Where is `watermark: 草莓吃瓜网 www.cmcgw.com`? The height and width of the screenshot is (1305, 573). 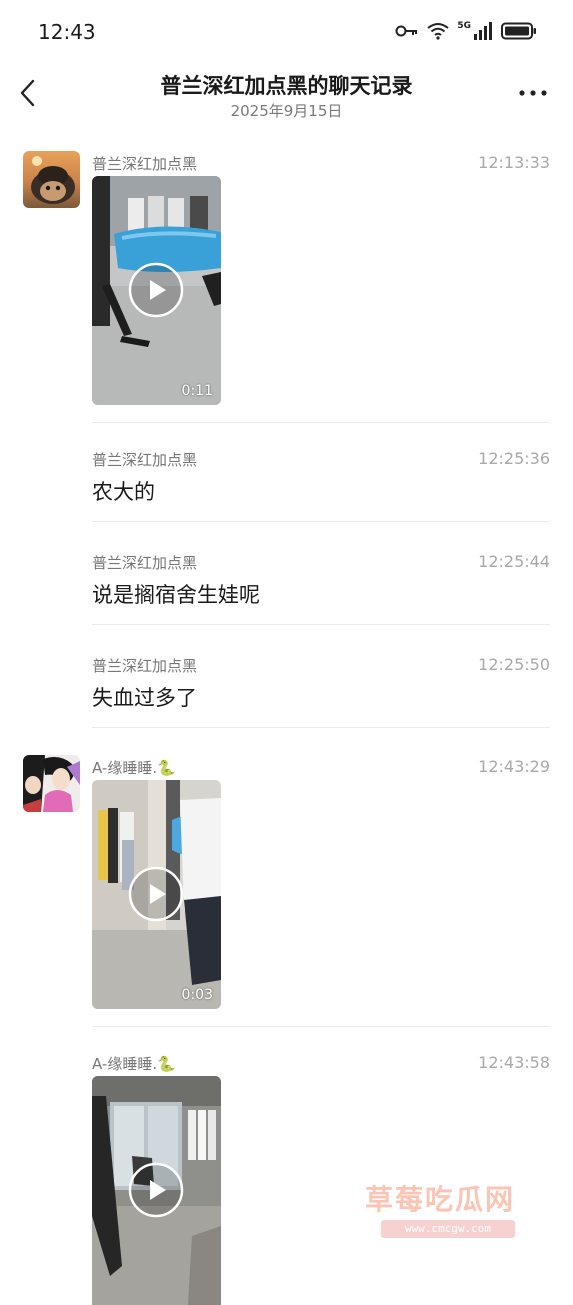 watermark: 草莓吃瓜网 www.cmcgw.com is located at coordinates (450, 1209).